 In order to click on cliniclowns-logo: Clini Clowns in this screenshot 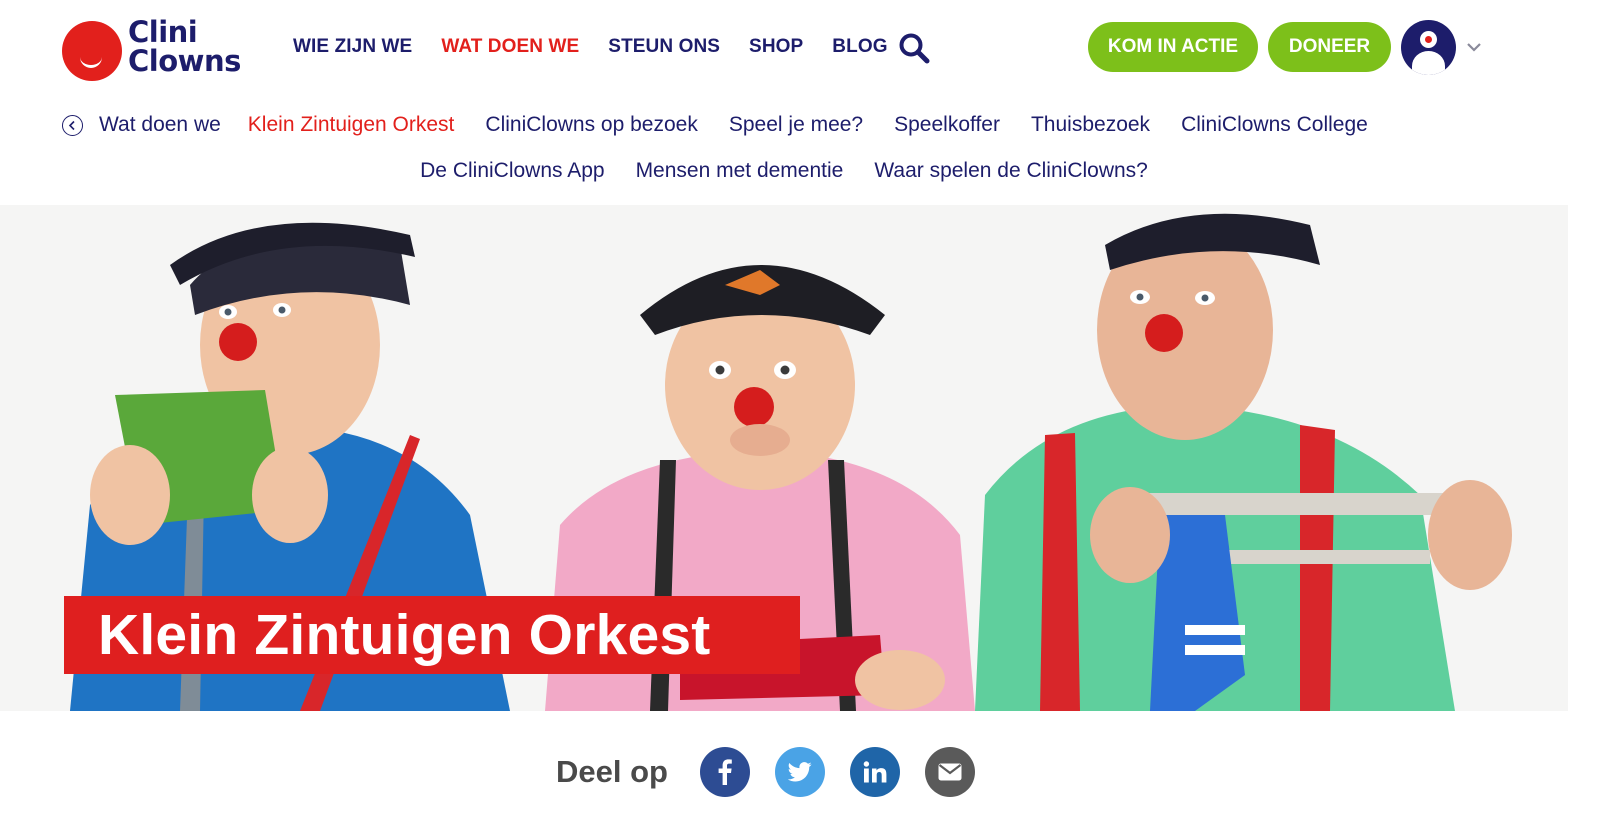, I will do `click(157, 50)`.